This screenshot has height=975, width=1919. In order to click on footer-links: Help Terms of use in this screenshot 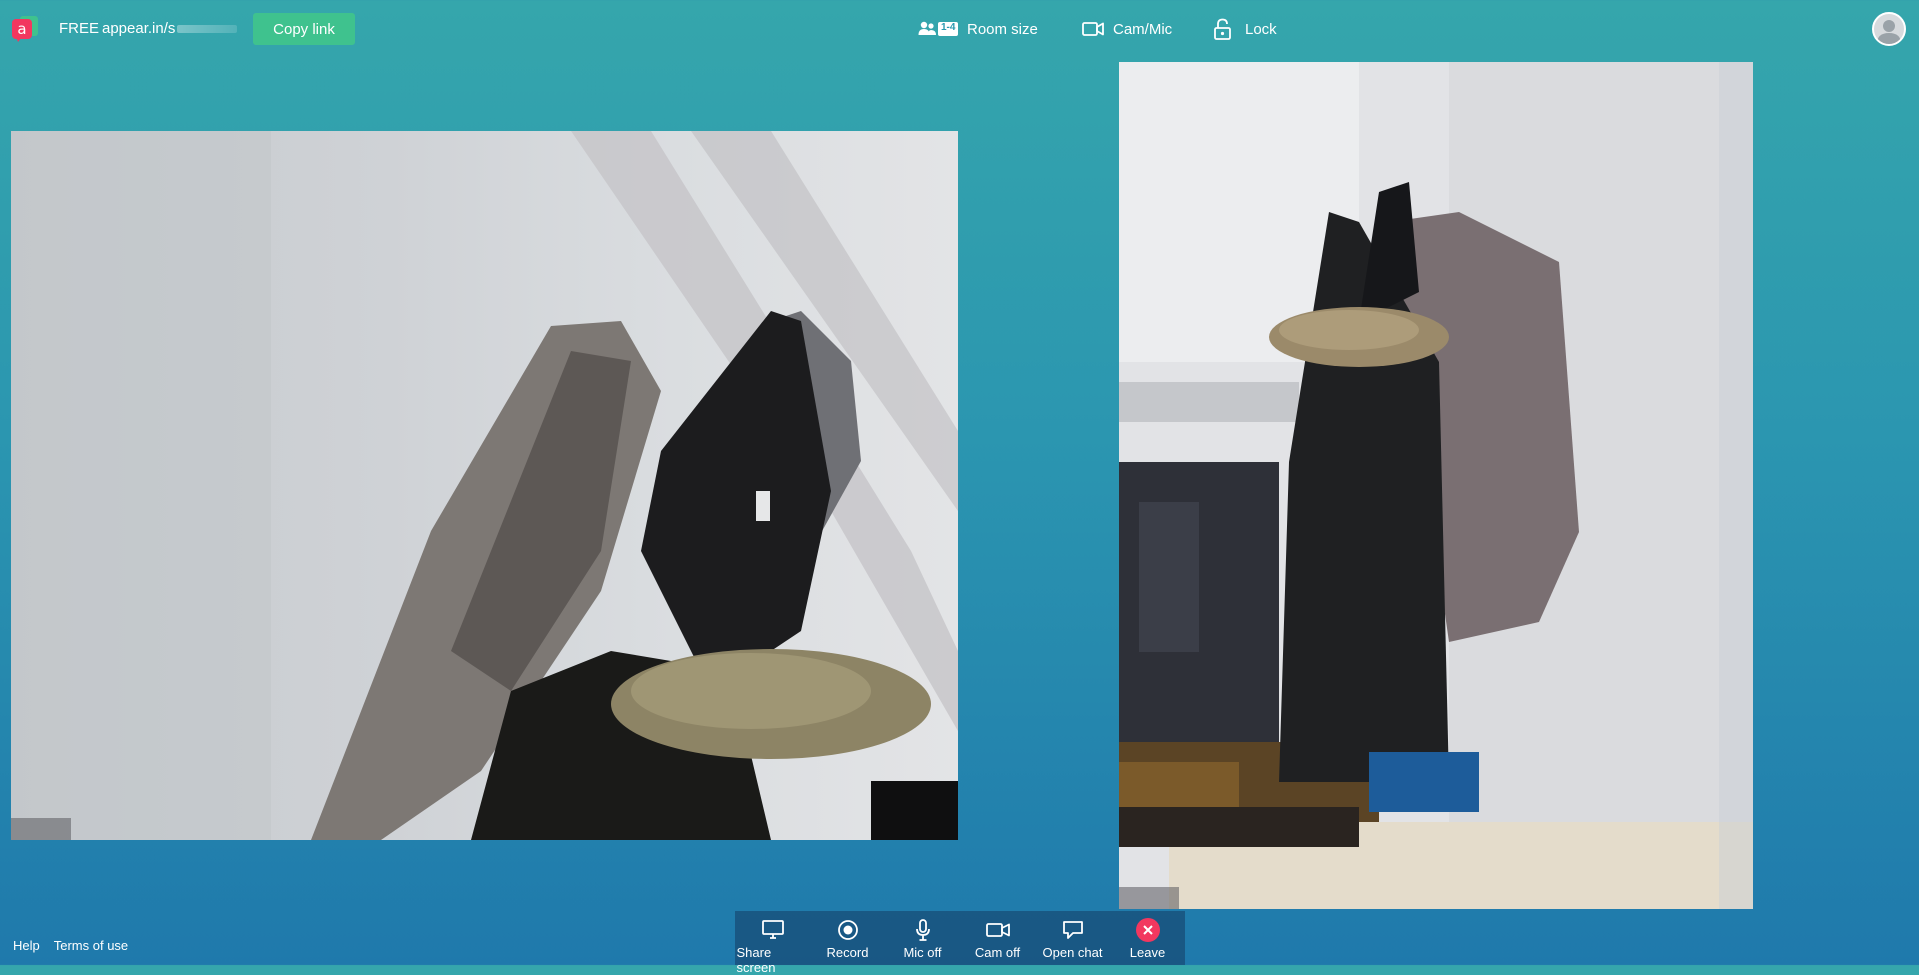, I will do `click(70, 945)`.